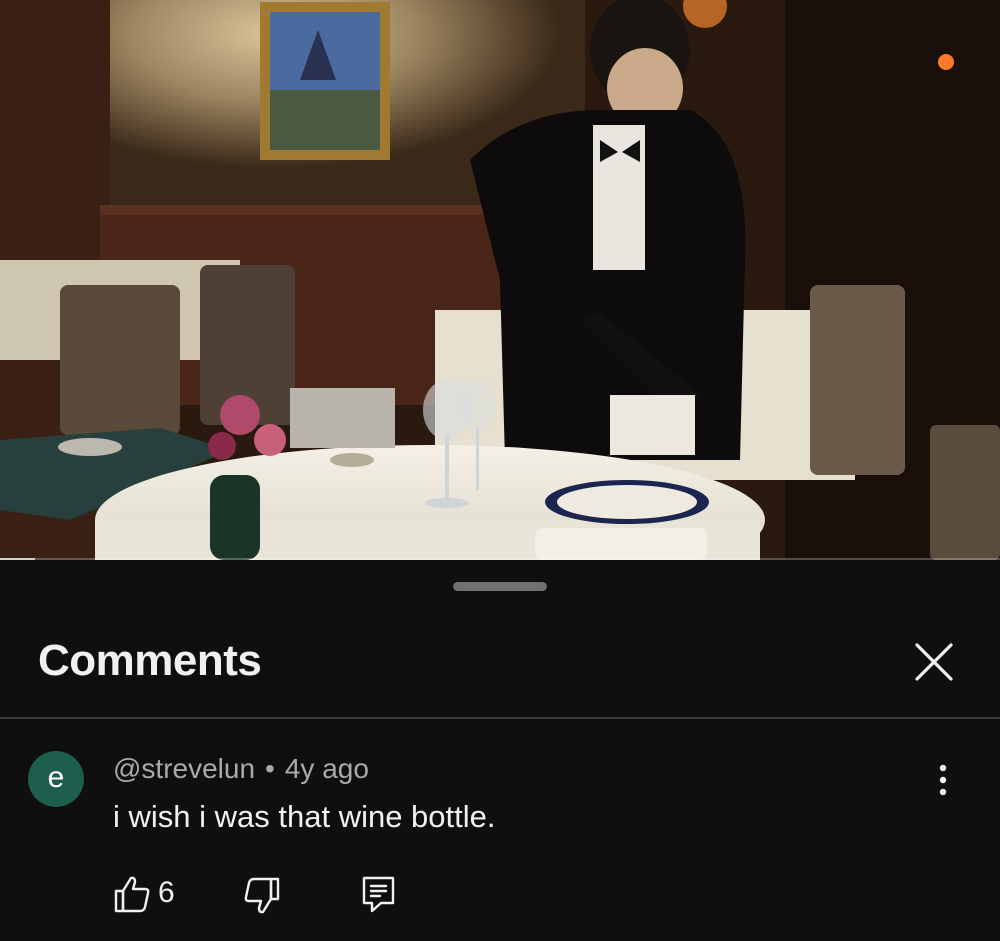  I want to click on video-progress-fill, so click(17, 559).